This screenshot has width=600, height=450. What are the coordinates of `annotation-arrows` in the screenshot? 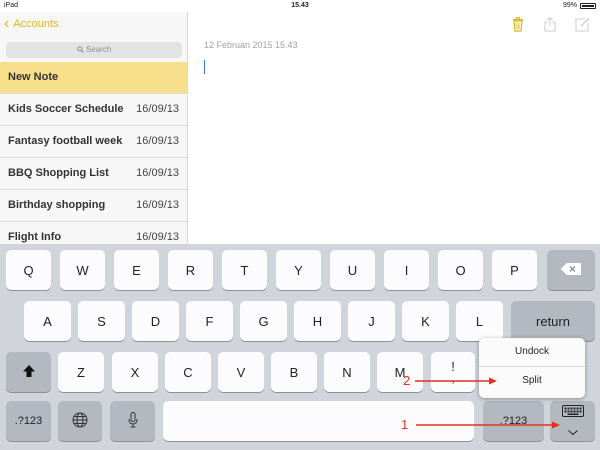 It's located at (487, 403).